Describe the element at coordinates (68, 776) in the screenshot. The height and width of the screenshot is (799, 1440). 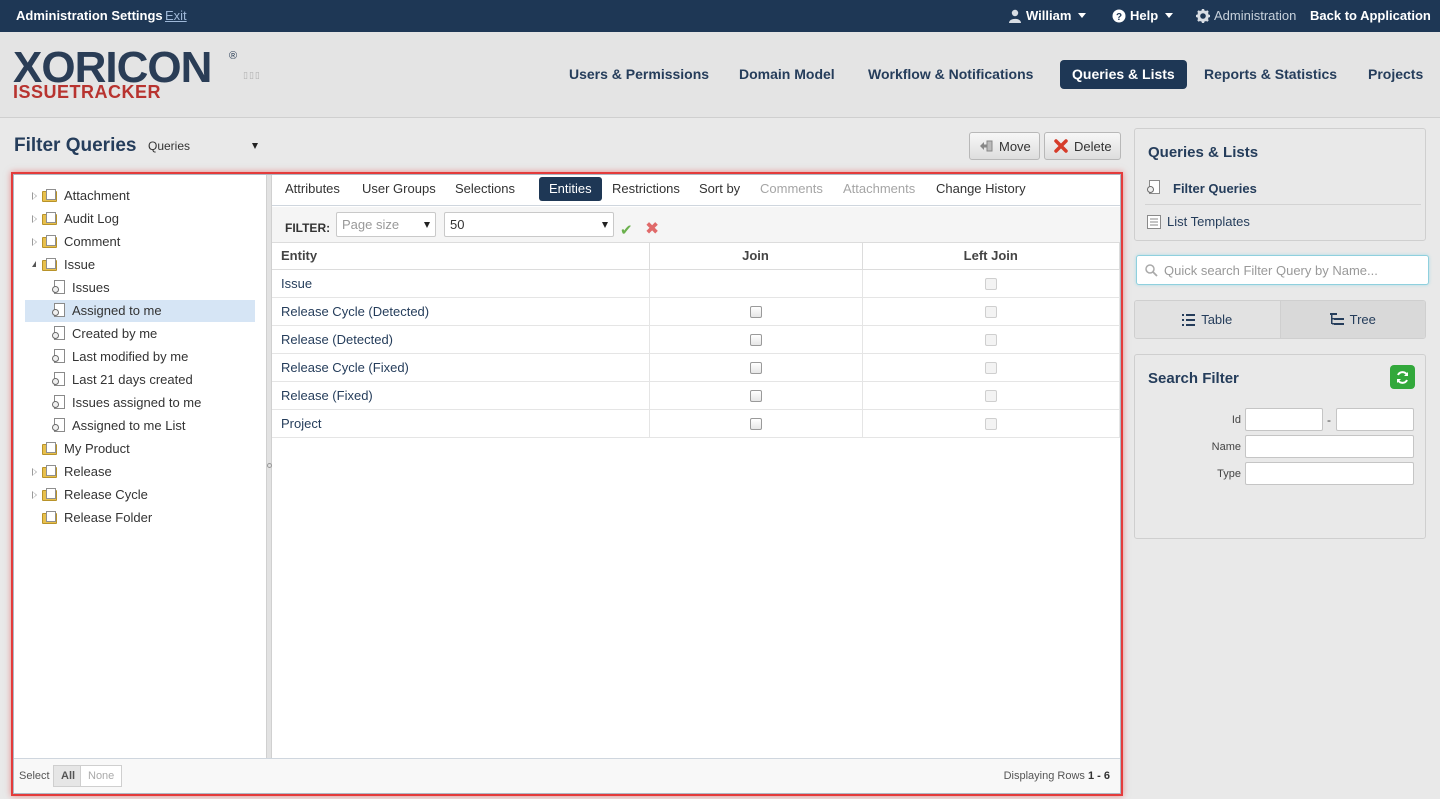
I see `select-all-button: All` at that location.